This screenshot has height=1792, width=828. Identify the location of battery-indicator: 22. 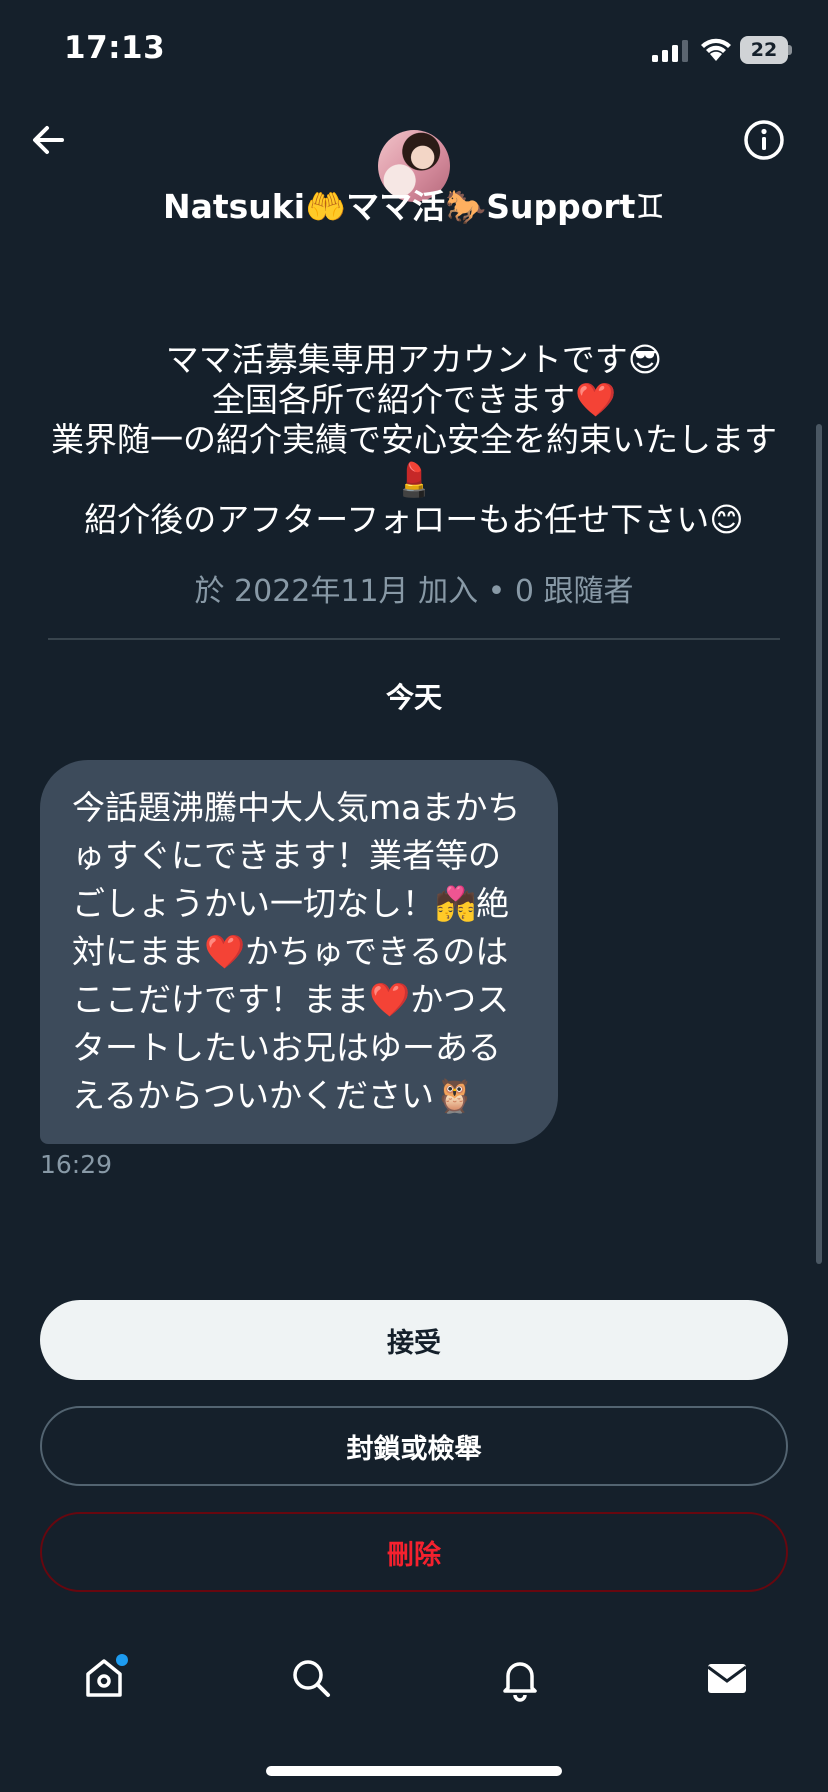
(766, 50).